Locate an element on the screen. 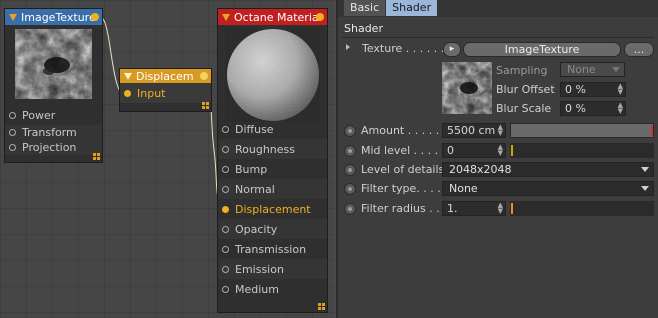  amount-slider is located at coordinates (582, 130).